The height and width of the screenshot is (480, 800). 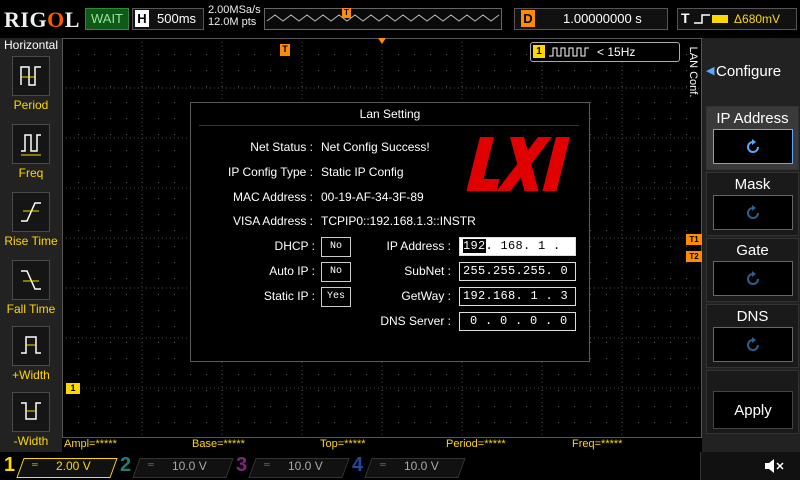 What do you see at coordinates (358, 465) in the screenshot?
I see `ch4-number: 4` at bounding box center [358, 465].